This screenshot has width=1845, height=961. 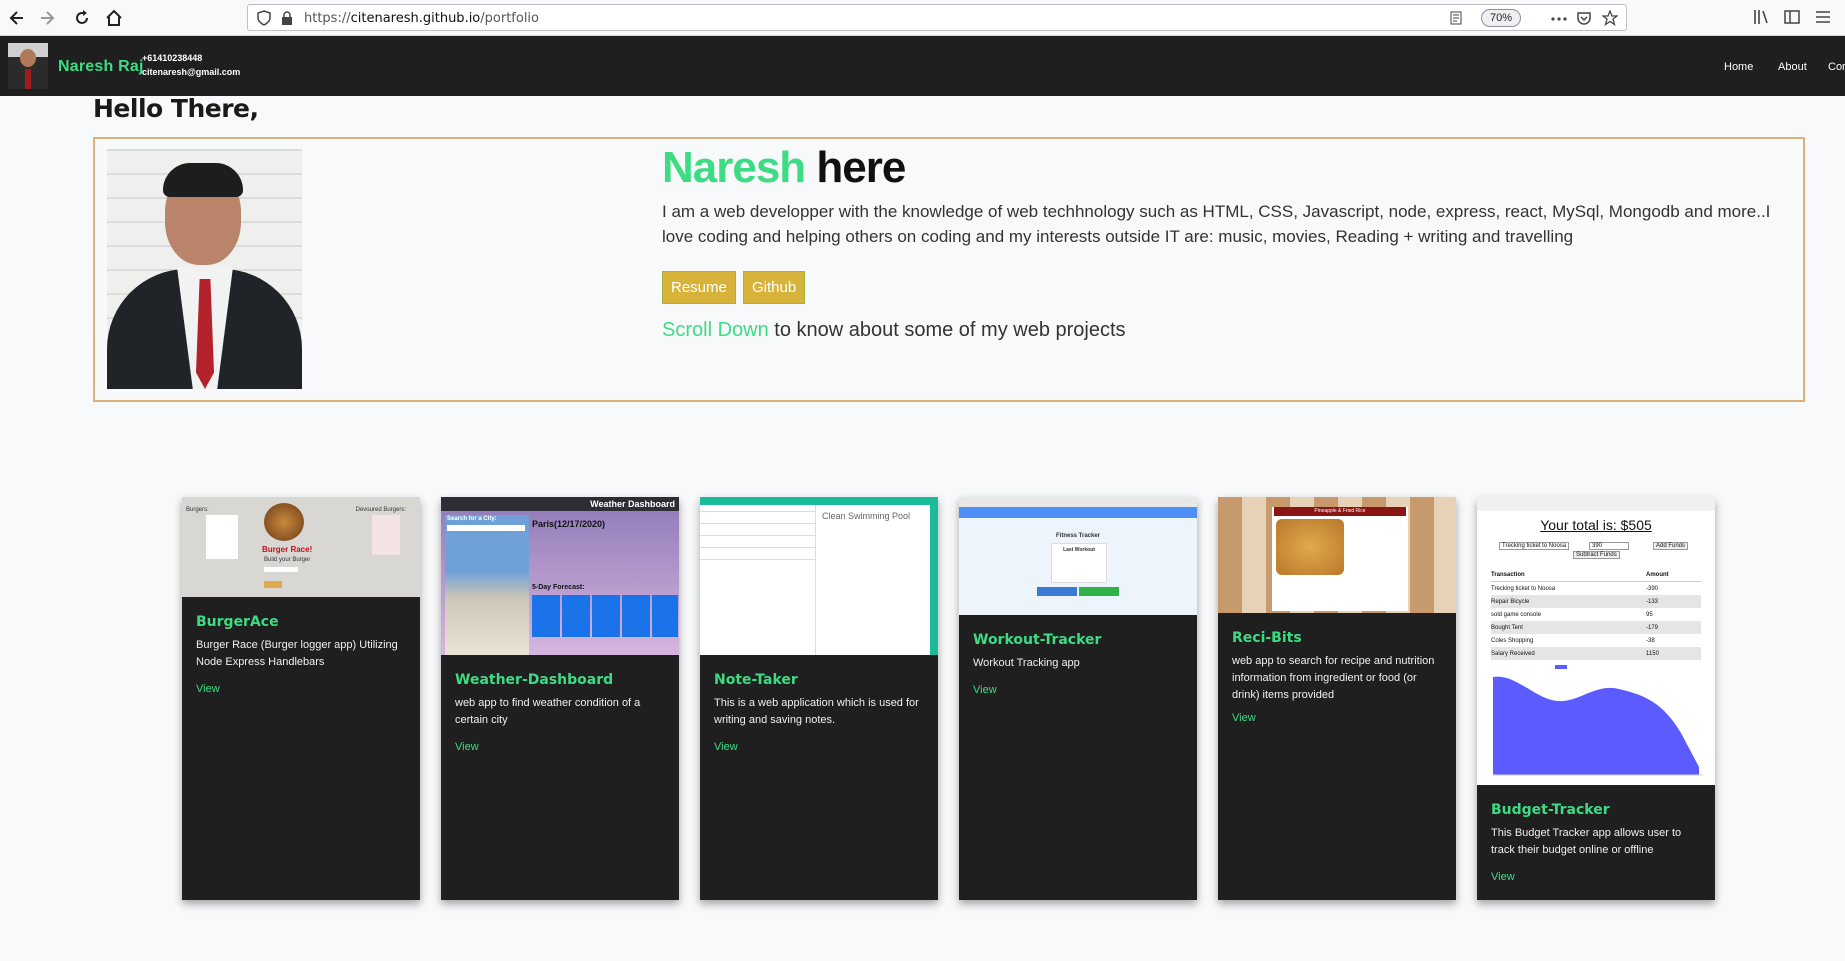 I want to click on profile-photo, so click(x=204, y=269).